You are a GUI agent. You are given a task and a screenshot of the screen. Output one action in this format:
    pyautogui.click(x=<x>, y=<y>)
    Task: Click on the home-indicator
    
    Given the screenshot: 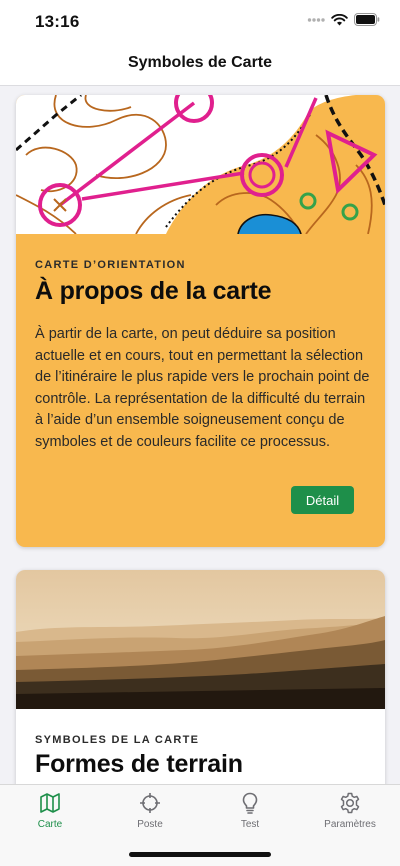 What is the action you would take?
    pyautogui.click(x=200, y=854)
    